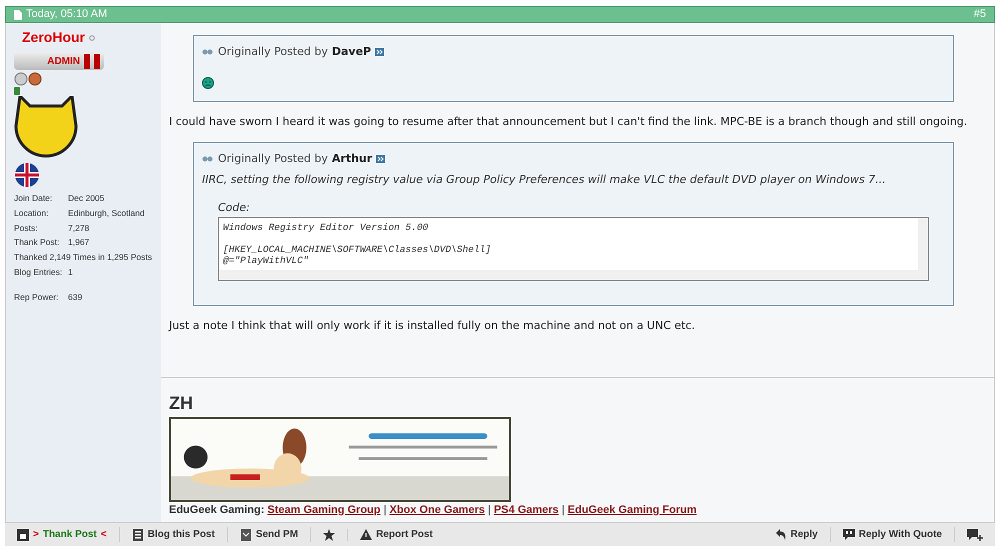 The height and width of the screenshot is (546, 1000). Describe the element at coordinates (357, 244) in the screenshot. I see `code-text: Windows Registry Editor Version 5.00 [HKEY_LOCAL_MACHINE\SOFTWARE\Classes\DVD\Shell] @="PlayWithVLC"` at that location.